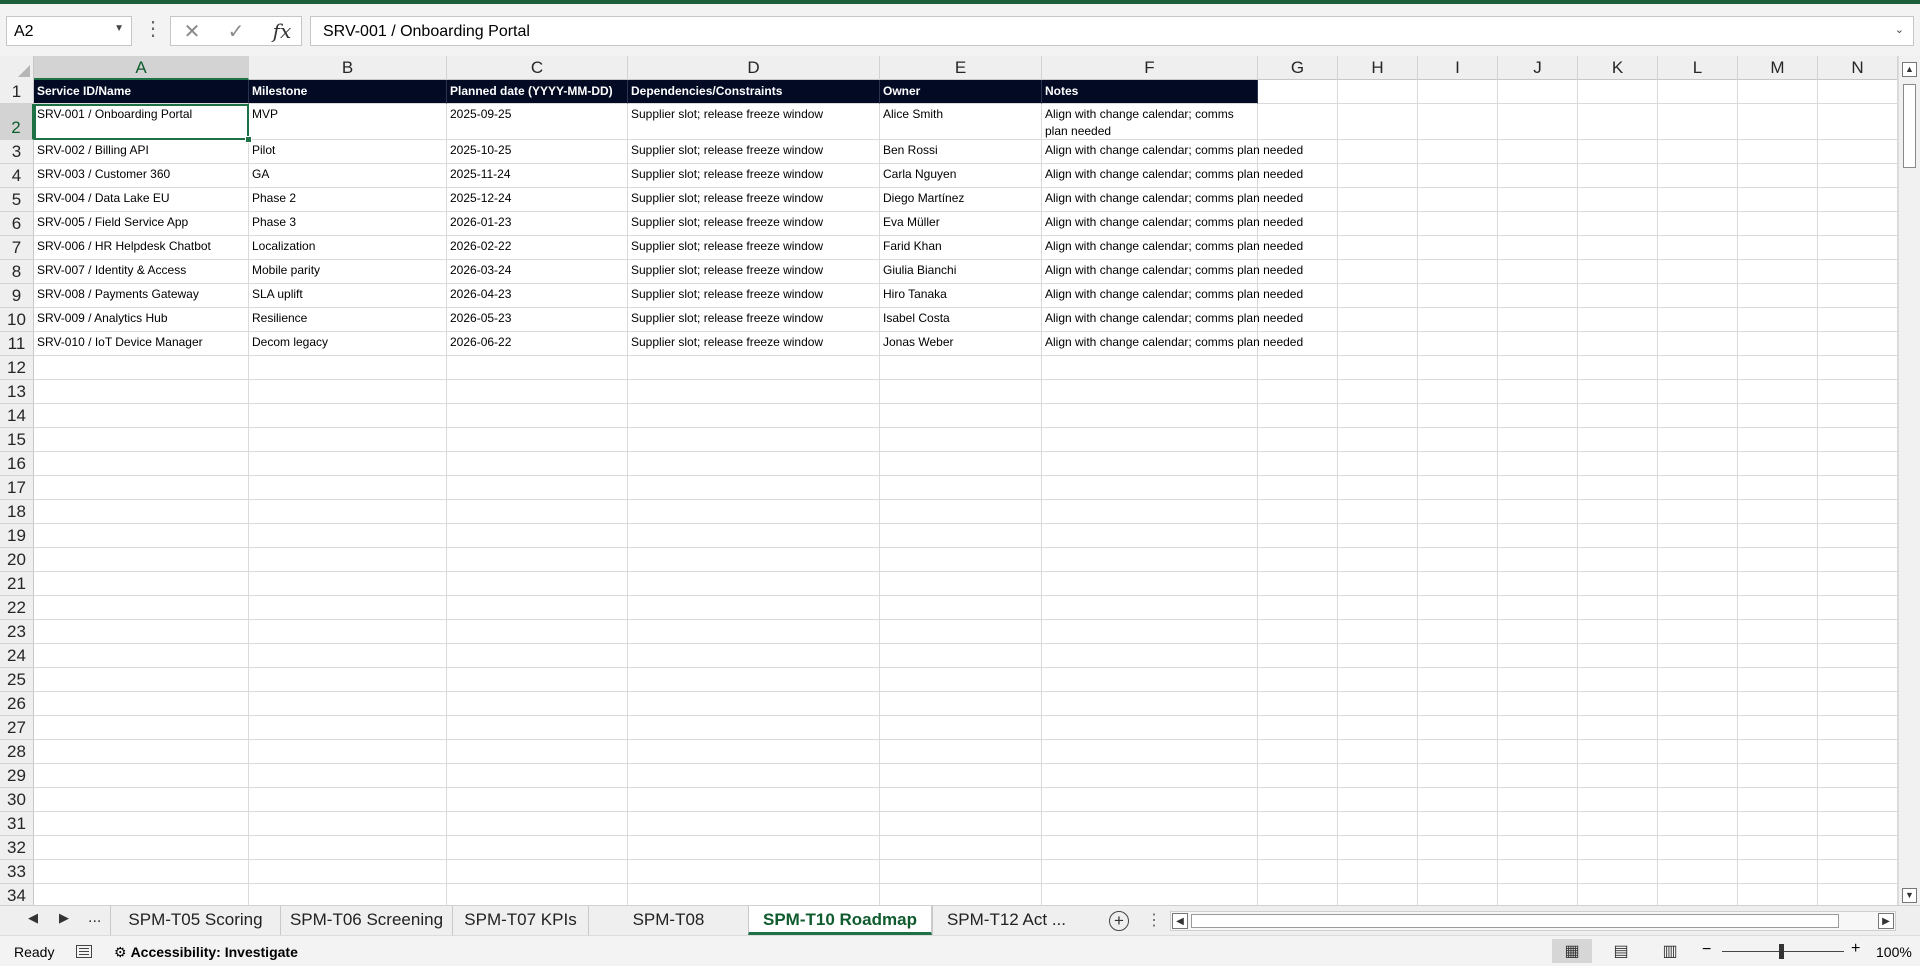  Describe the element at coordinates (141, 464) in the screenshot. I see `cell-a16` at that location.